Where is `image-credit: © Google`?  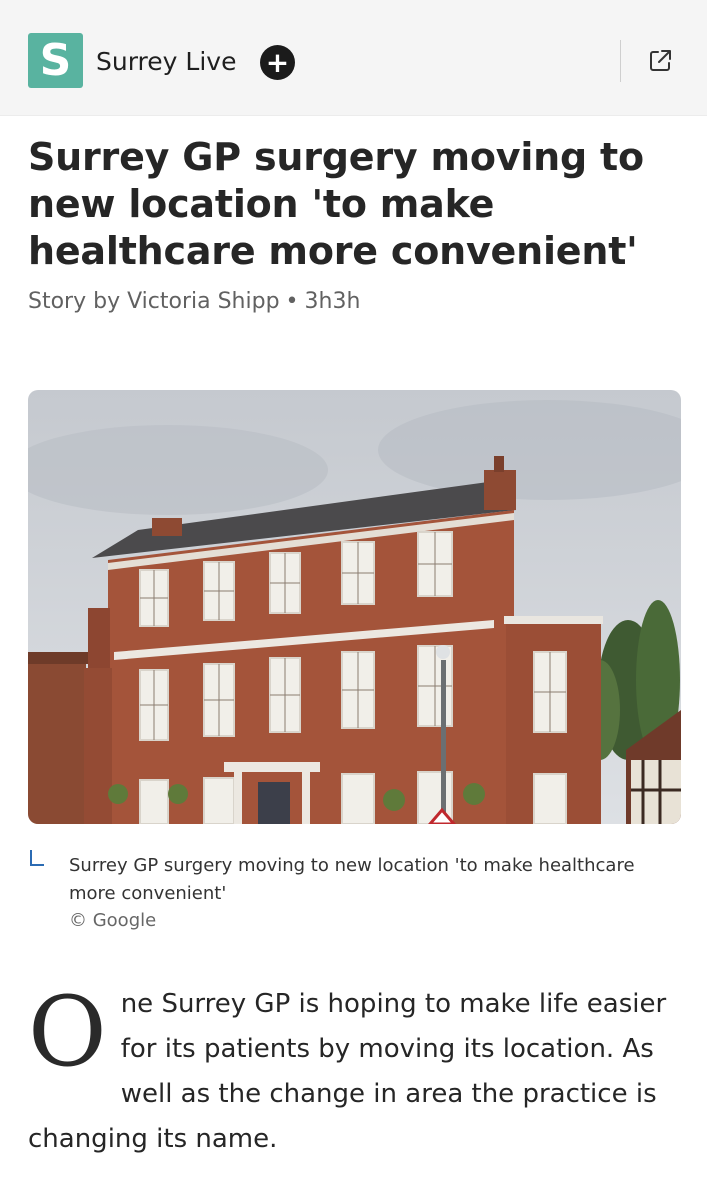 image-credit: © Google is located at coordinates (113, 920).